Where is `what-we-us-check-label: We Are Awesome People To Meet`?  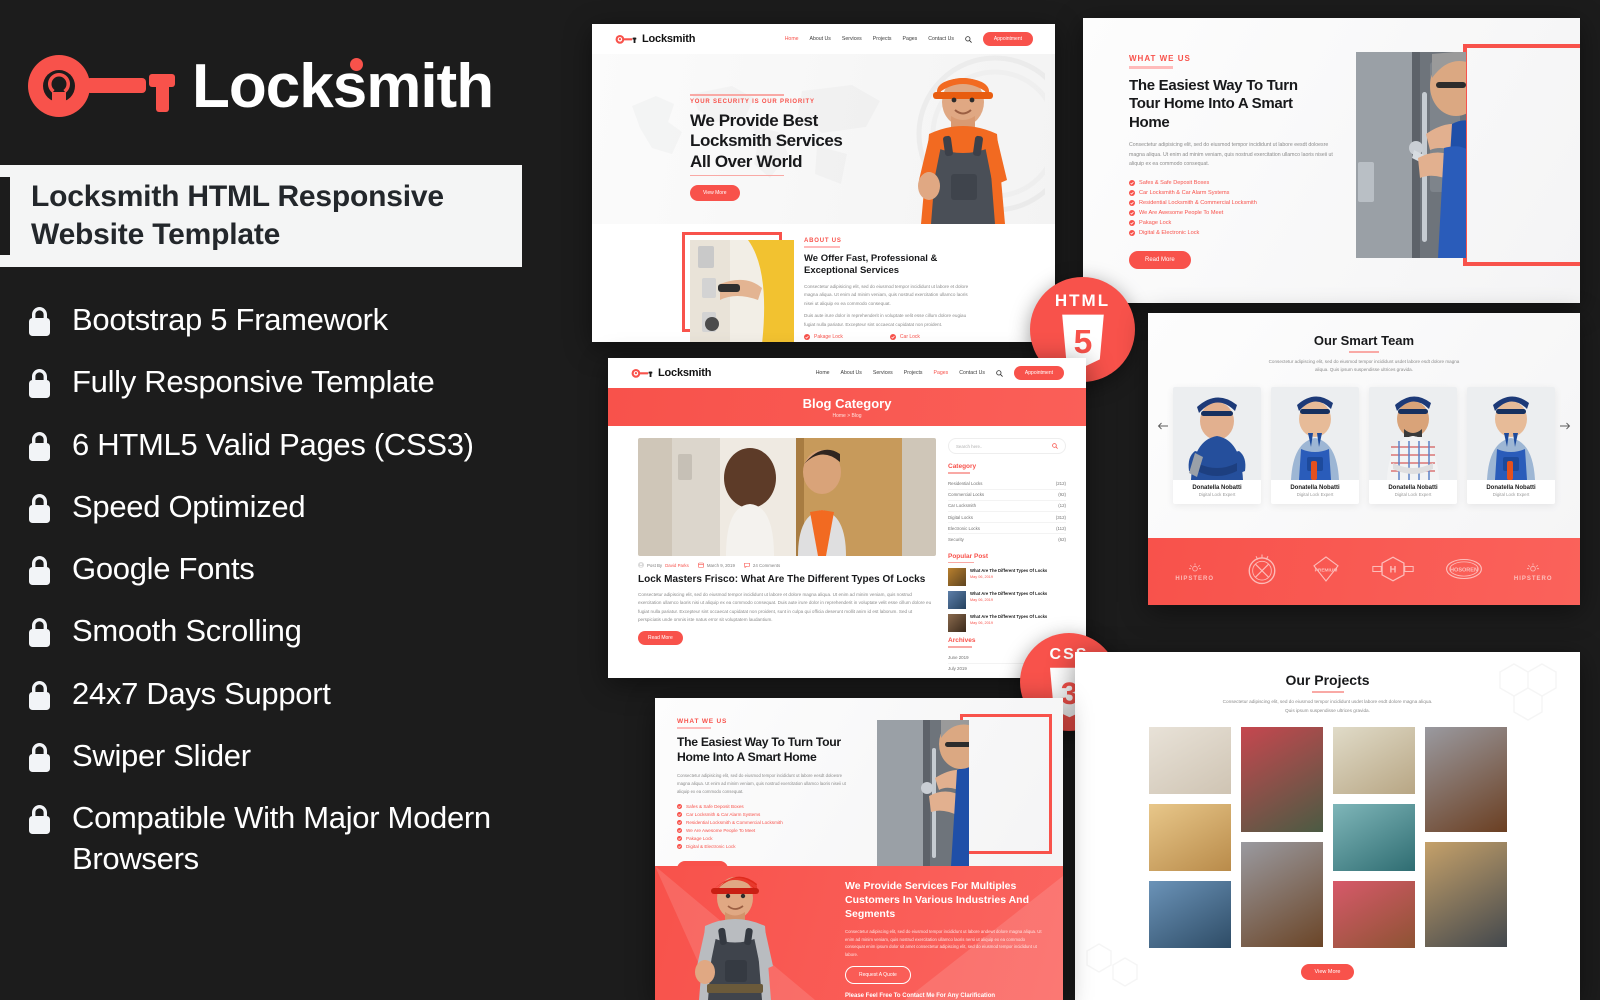 what-we-us-check-label: We Are Awesome People To Meet is located at coordinates (721, 830).